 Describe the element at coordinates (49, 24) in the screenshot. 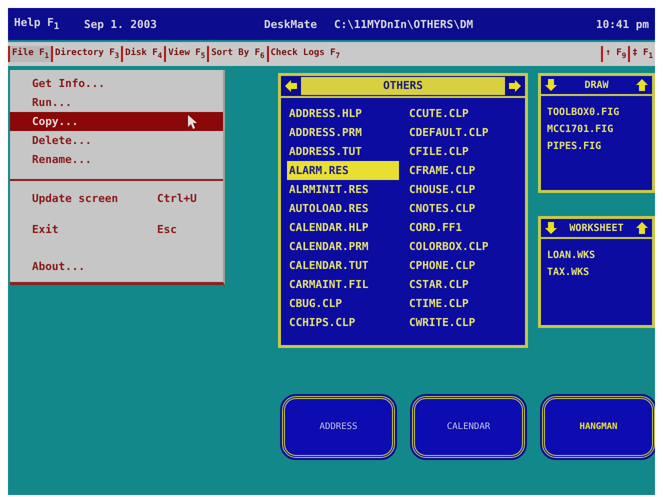

I see `help-label: Help F$_{1}$` at that location.